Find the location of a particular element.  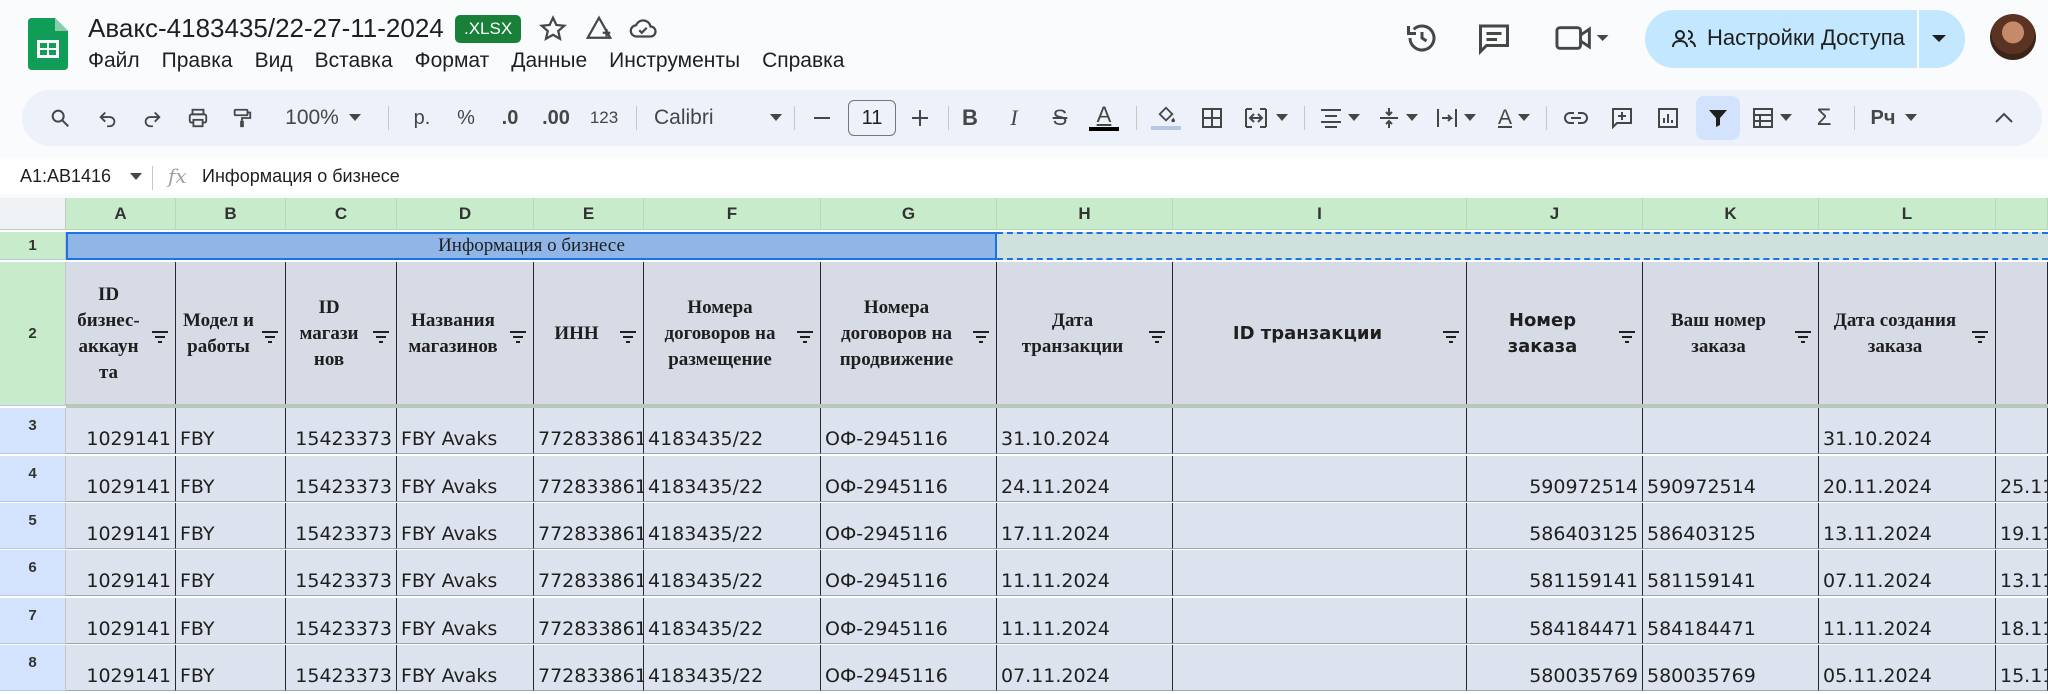

search-menus-icon is located at coordinates (60, 118).